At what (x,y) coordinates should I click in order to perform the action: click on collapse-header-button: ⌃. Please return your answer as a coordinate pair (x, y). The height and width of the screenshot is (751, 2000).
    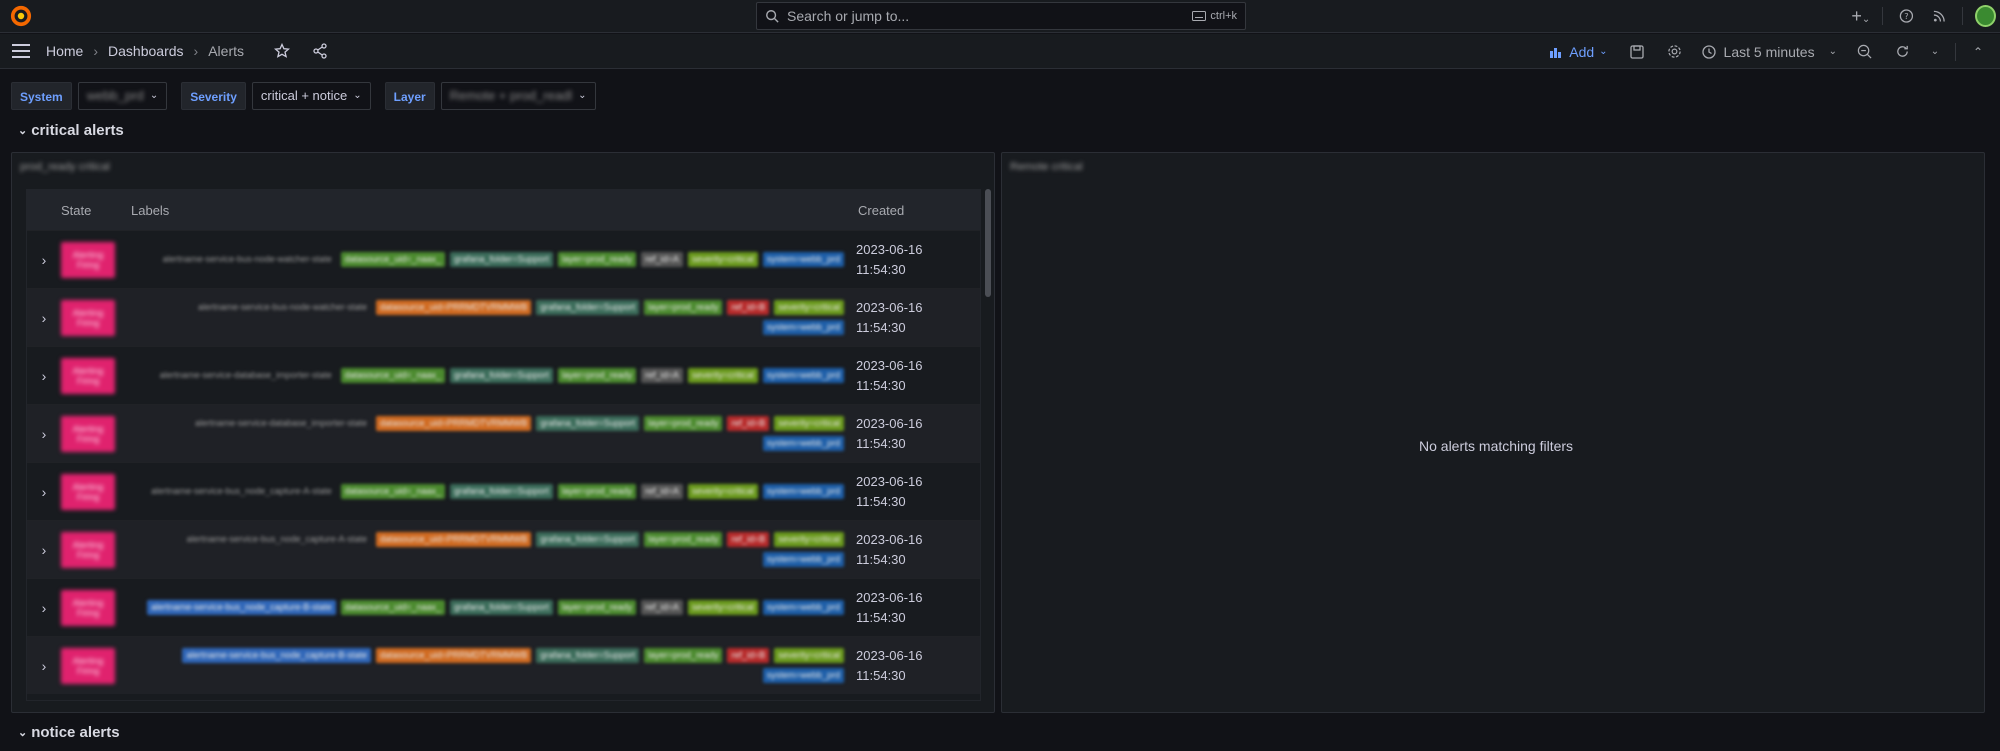
    Looking at the image, I should click on (1978, 51).